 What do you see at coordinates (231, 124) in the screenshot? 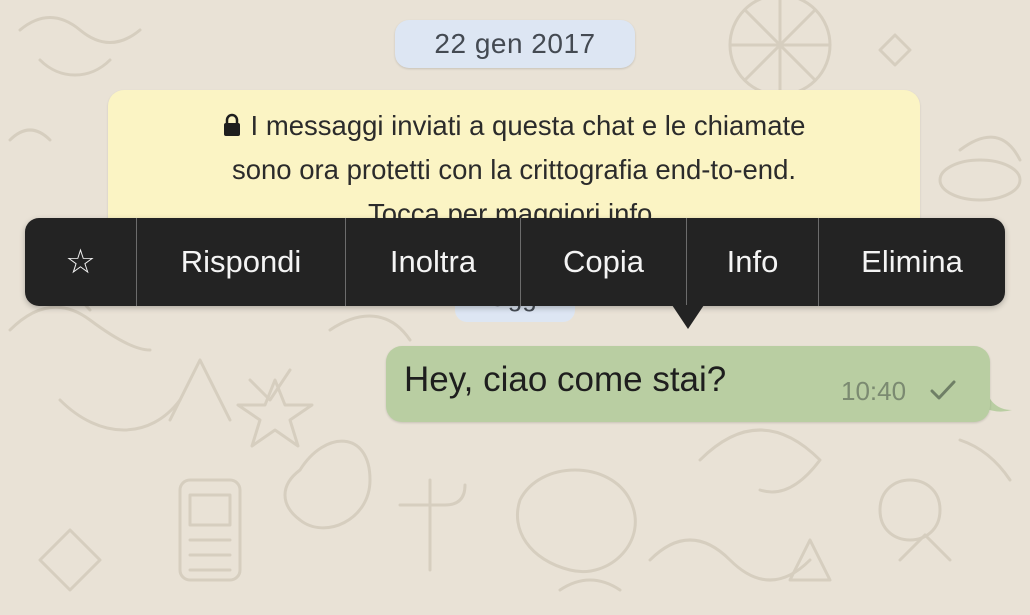
I see `lock-icon` at bounding box center [231, 124].